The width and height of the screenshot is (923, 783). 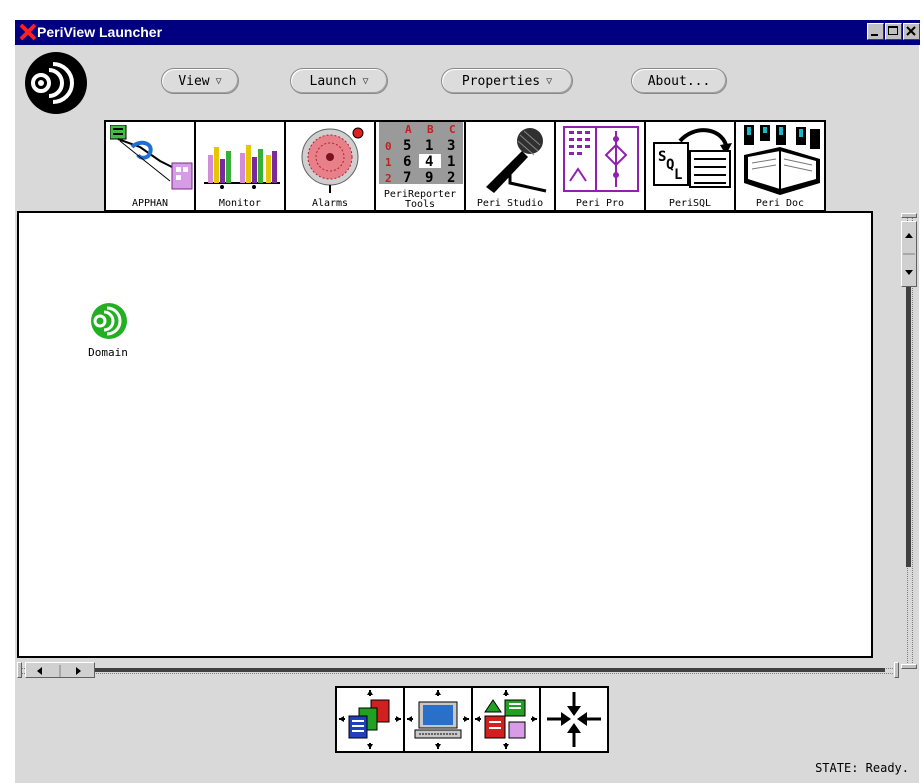 I want to click on launch-menu-button: Launch ▽, so click(x=339, y=81).